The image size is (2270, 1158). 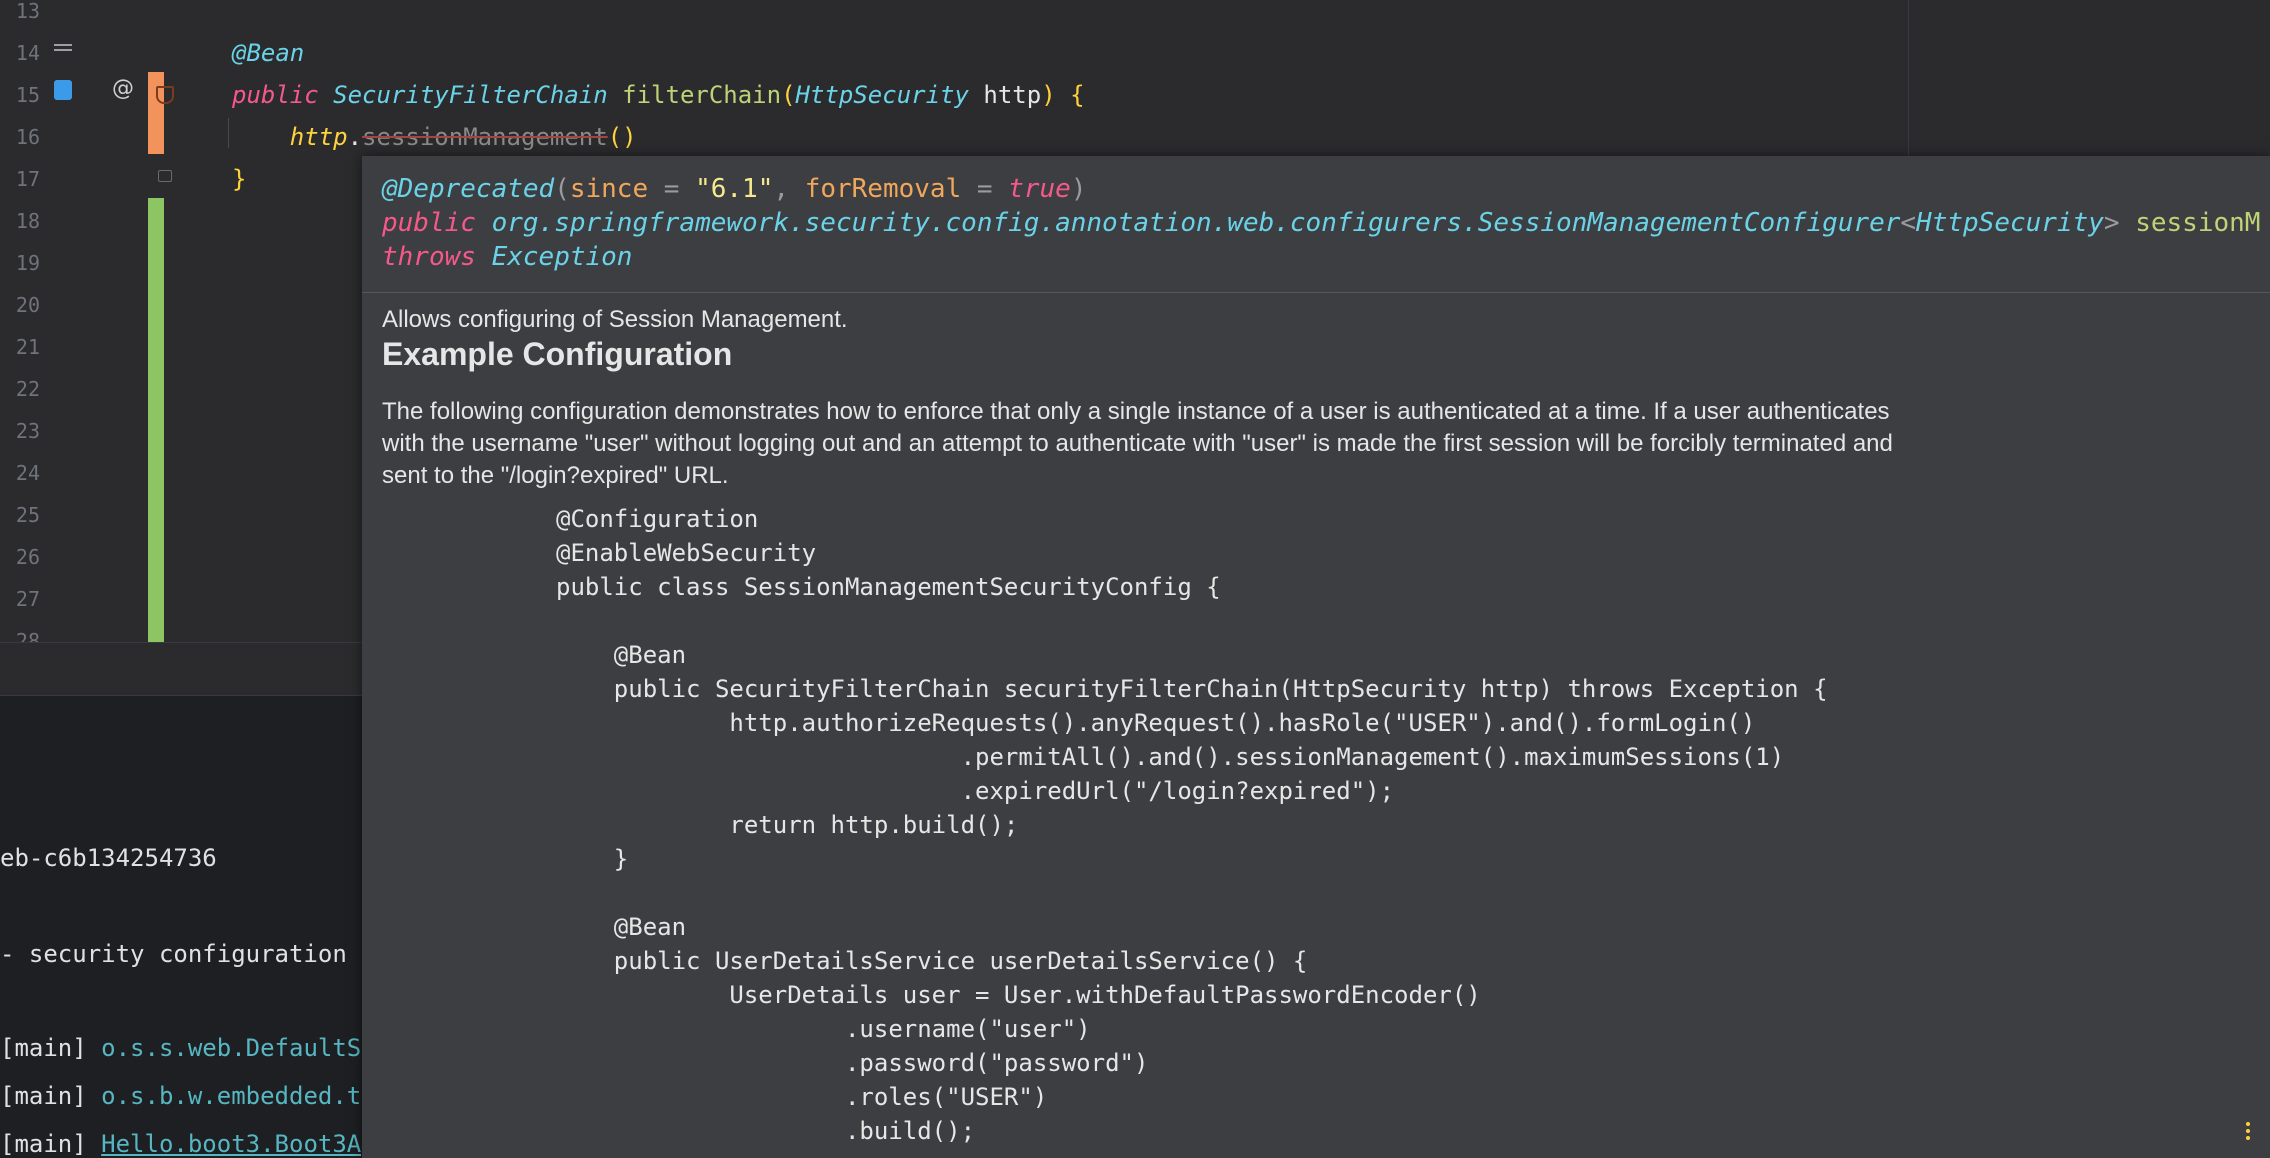 What do you see at coordinates (238, 1096) in the screenshot?
I see `console-logger-link: o.s.b.w.embedded.to` at bounding box center [238, 1096].